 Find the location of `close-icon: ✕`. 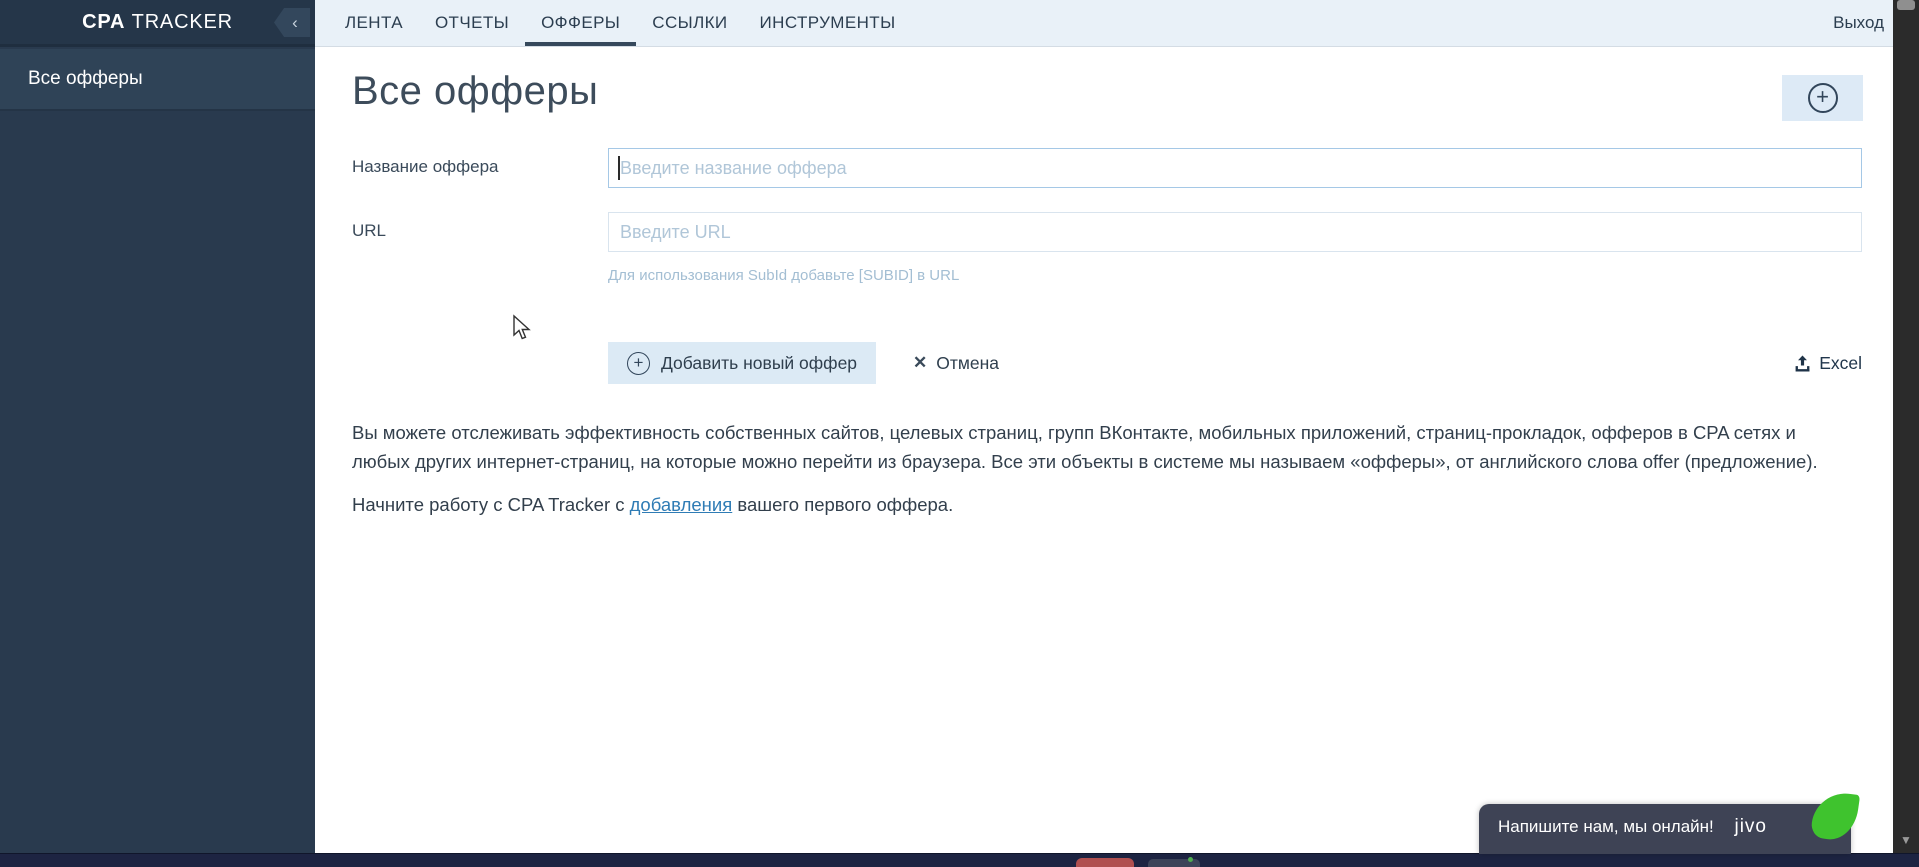

close-icon: ✕ is located at coordinates (920, 362).